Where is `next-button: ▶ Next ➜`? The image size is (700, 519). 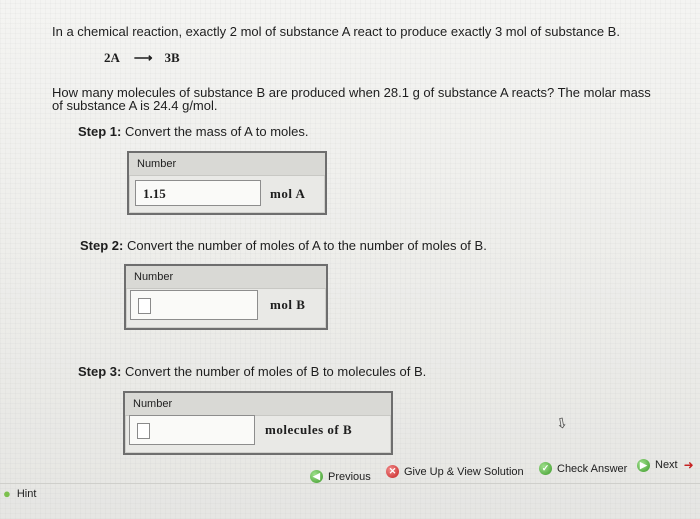 next-button: ▶ Next ➜ is located at coordinates (665, 465).